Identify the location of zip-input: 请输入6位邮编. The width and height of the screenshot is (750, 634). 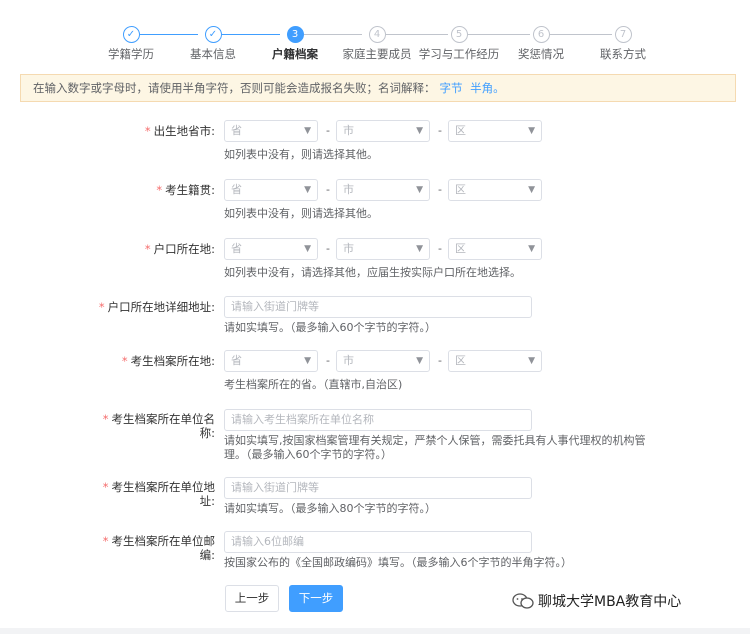
(378, 542).